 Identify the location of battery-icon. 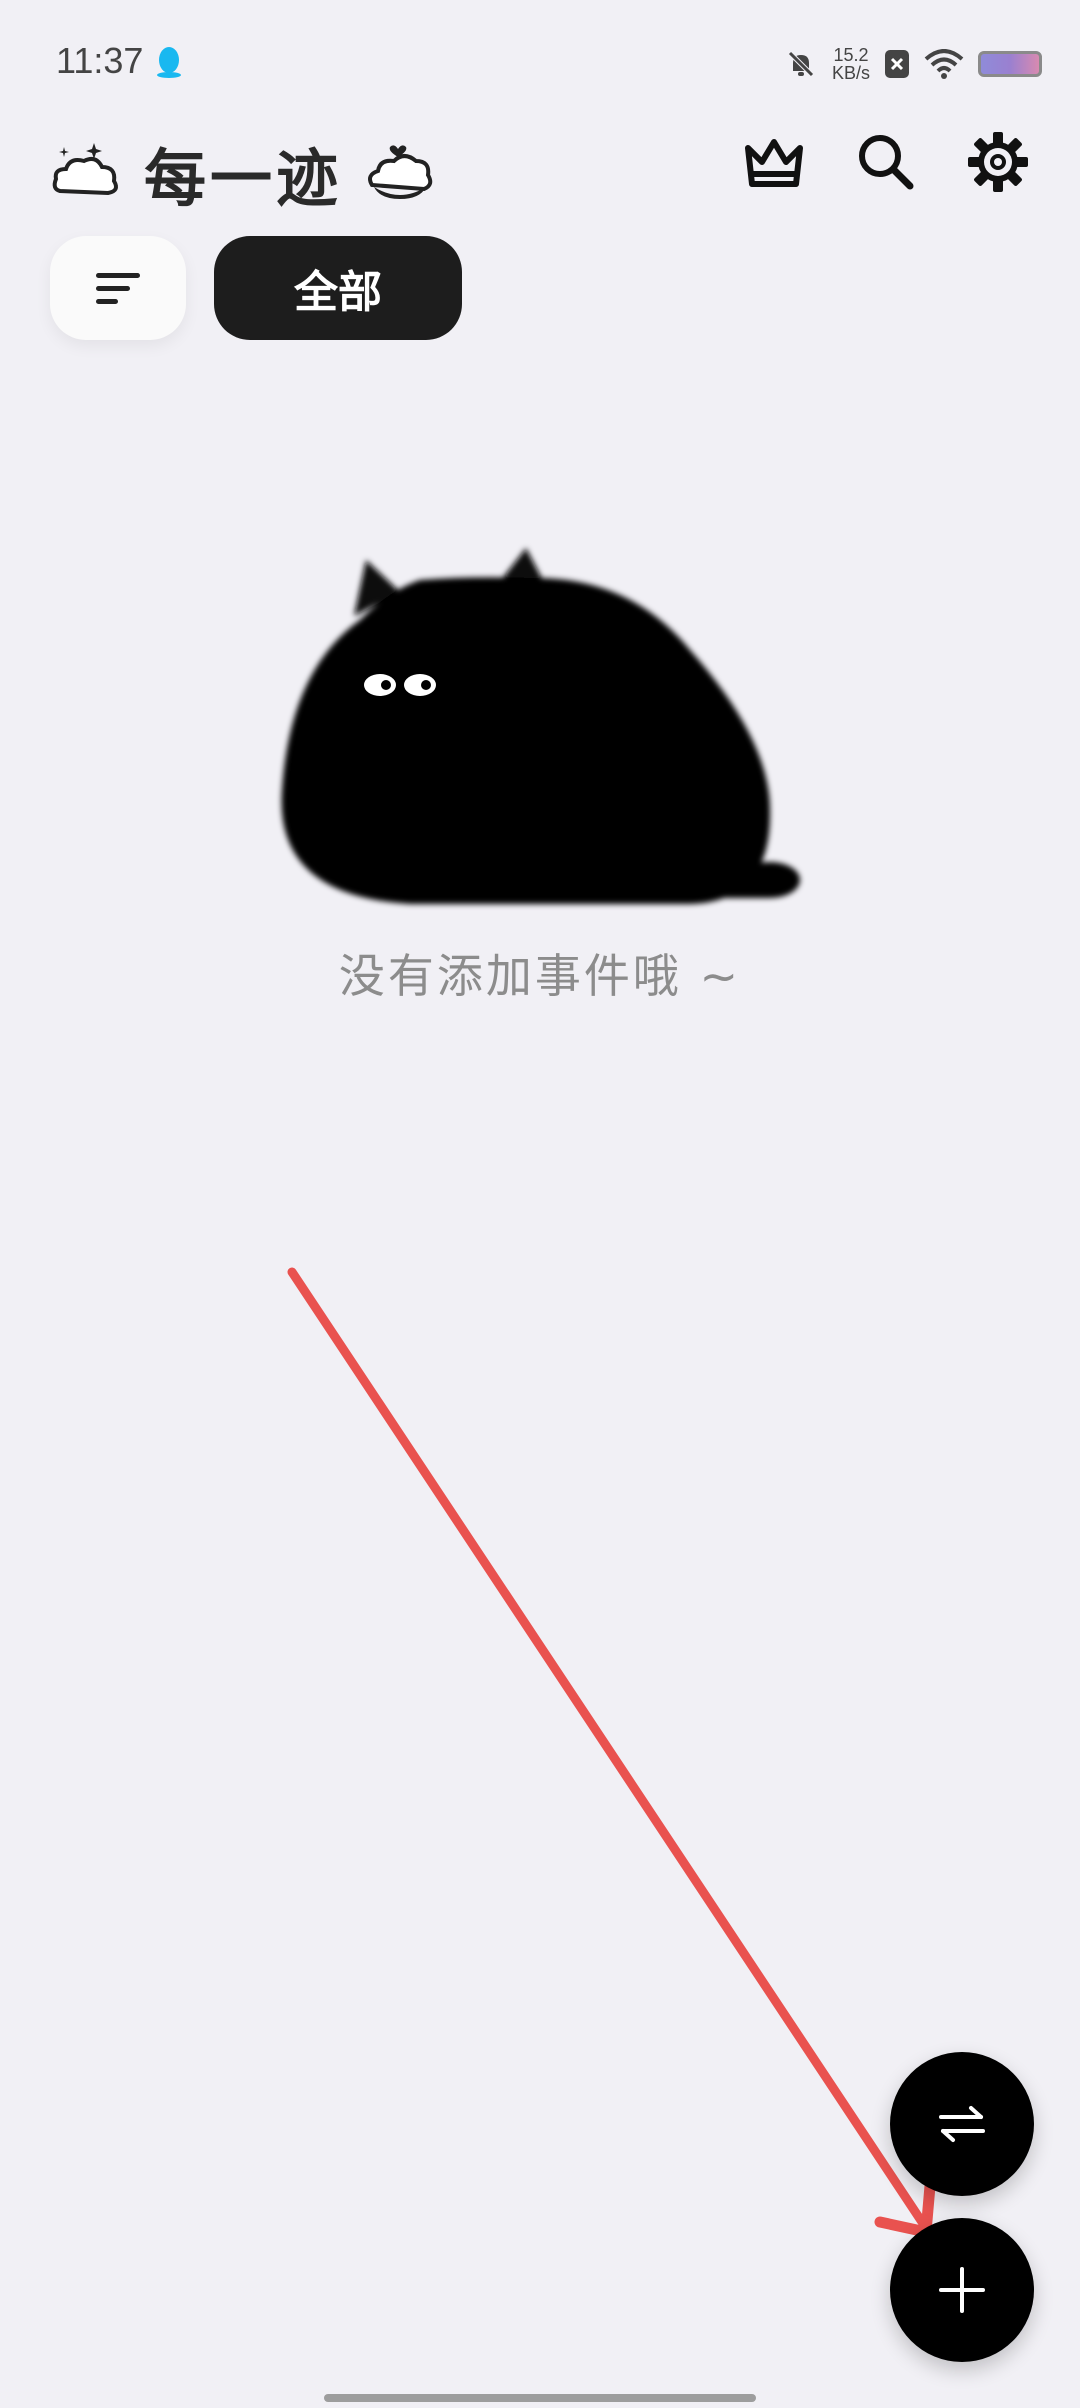
(1010, 64).